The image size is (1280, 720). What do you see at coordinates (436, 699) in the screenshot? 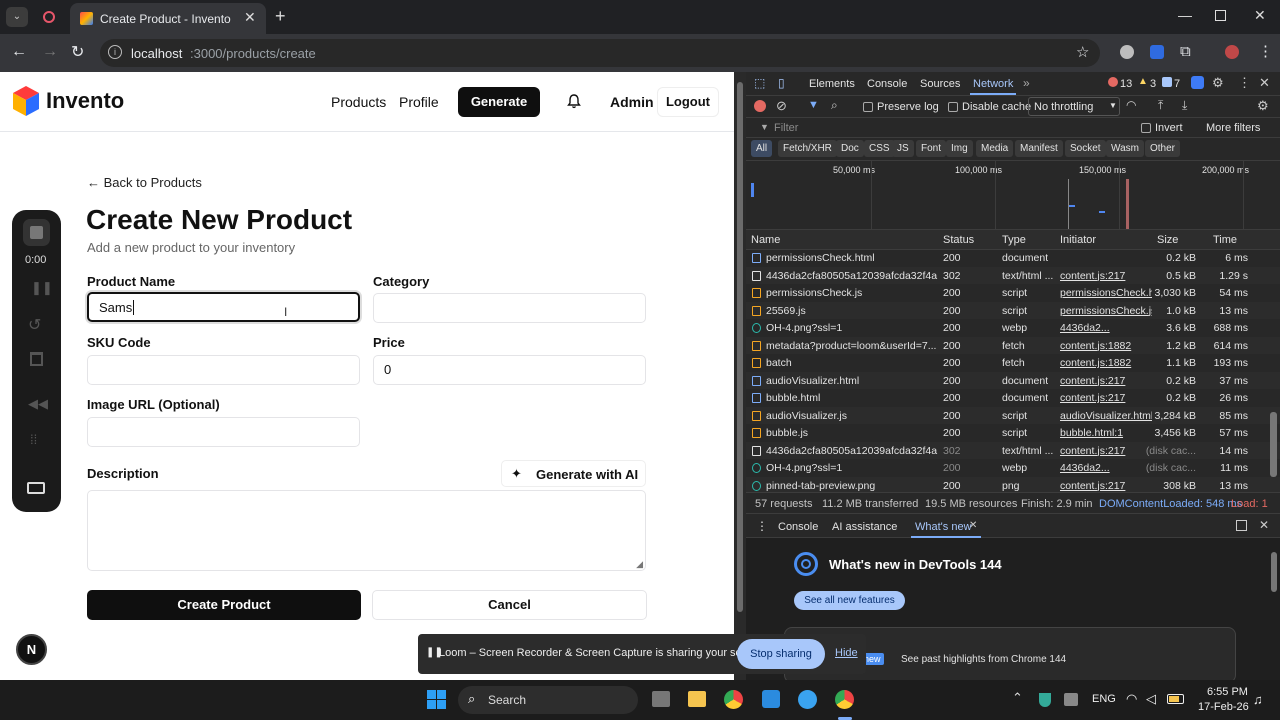
I see `windows-start-icon` at bounding box center [436, 699].